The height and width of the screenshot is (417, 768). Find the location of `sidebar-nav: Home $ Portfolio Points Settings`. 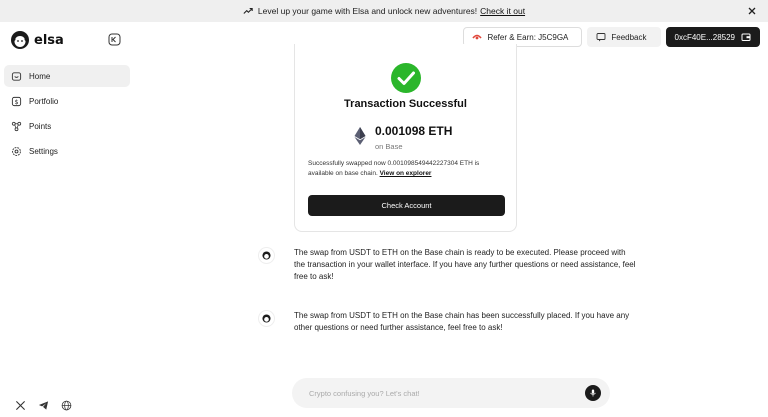

sidebar-nav: Home $ Portfolio Points Settings is located at coordinates (67, 115).